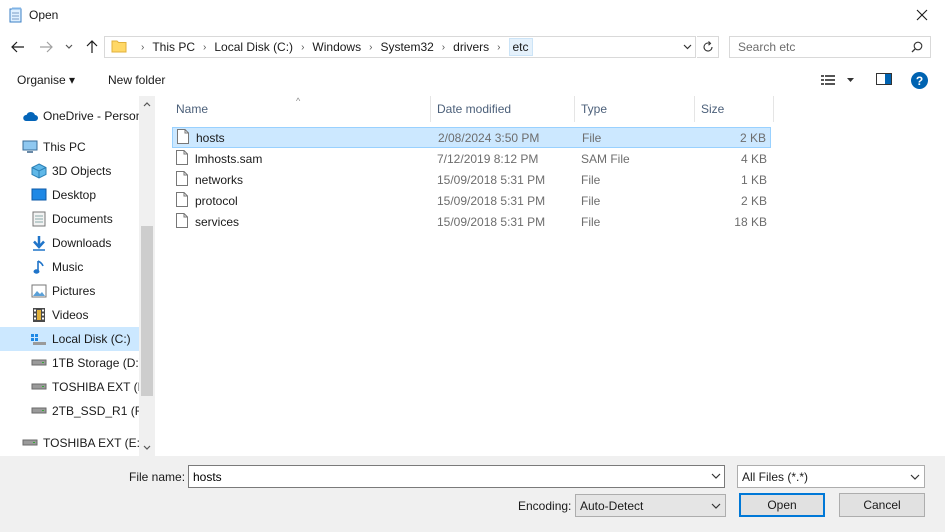 This screenshot has width=945, height=532. I want to click on file-row-hosts: hosts 2/08/2024 3:50 PM File 2 KB, so click(471, 137).